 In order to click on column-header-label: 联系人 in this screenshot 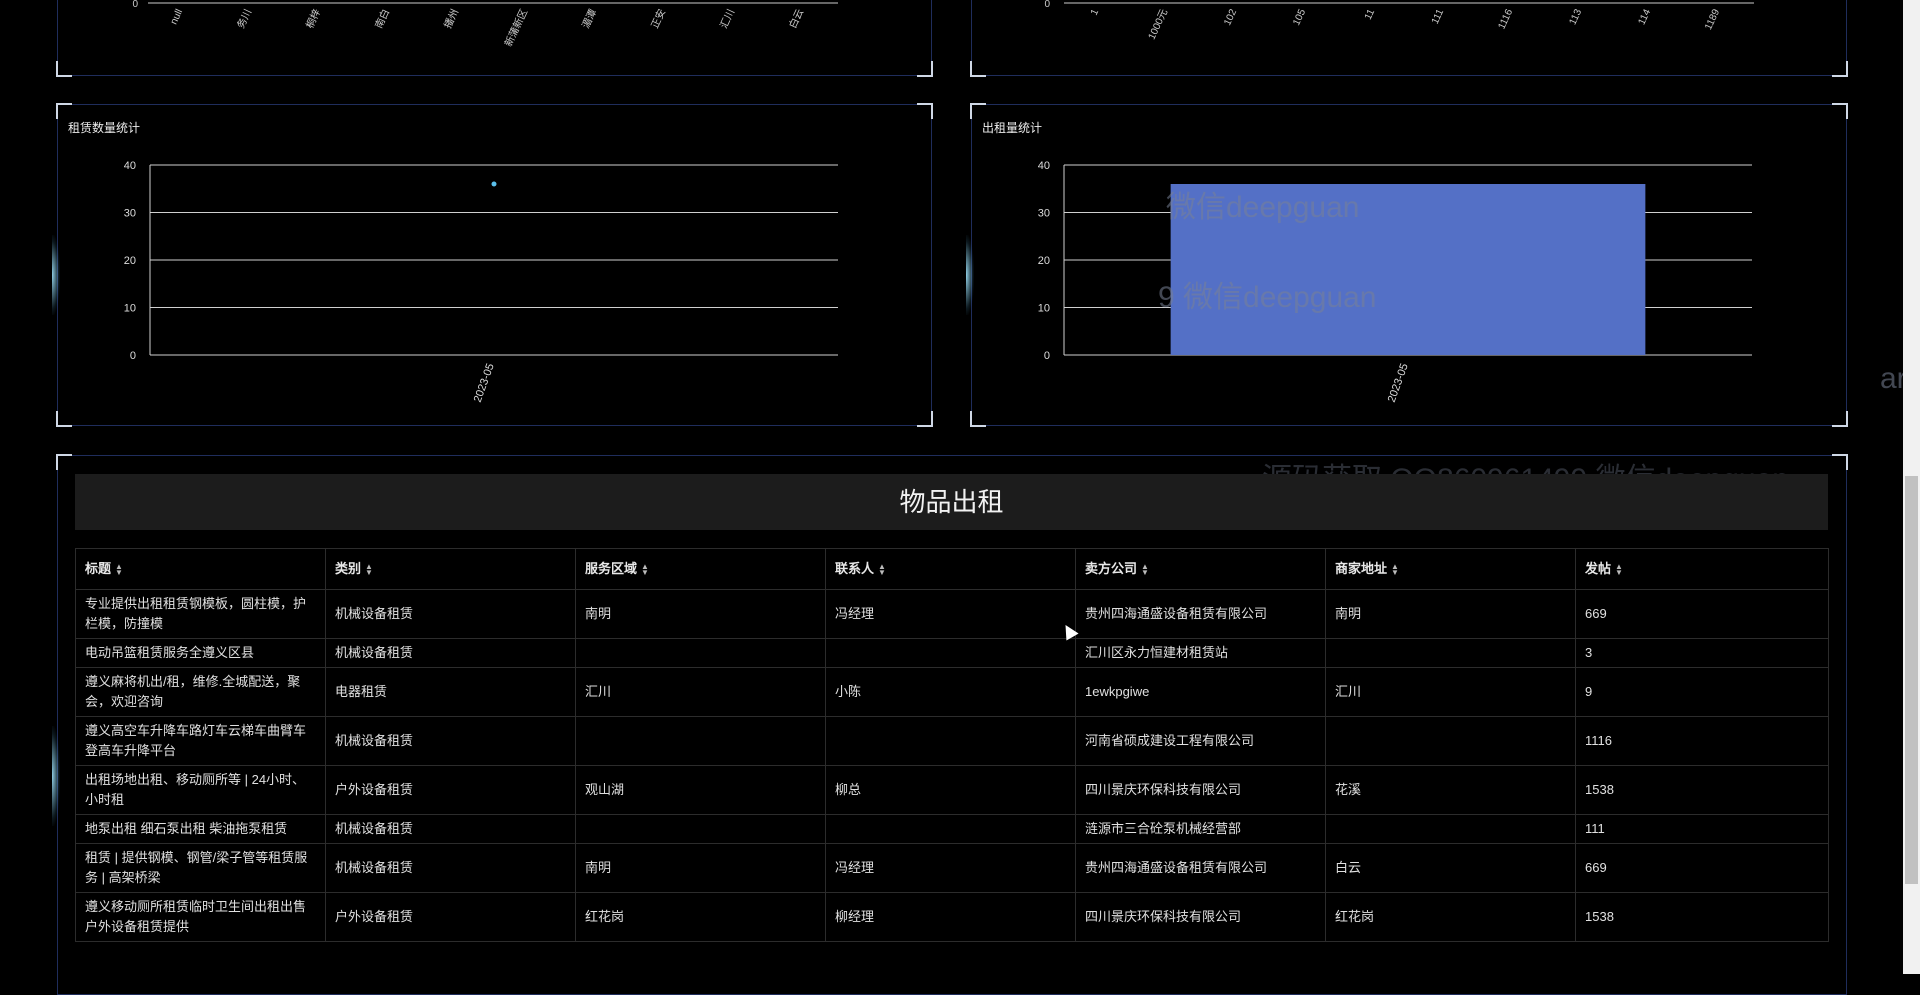, I will do `click(855, 568)`.